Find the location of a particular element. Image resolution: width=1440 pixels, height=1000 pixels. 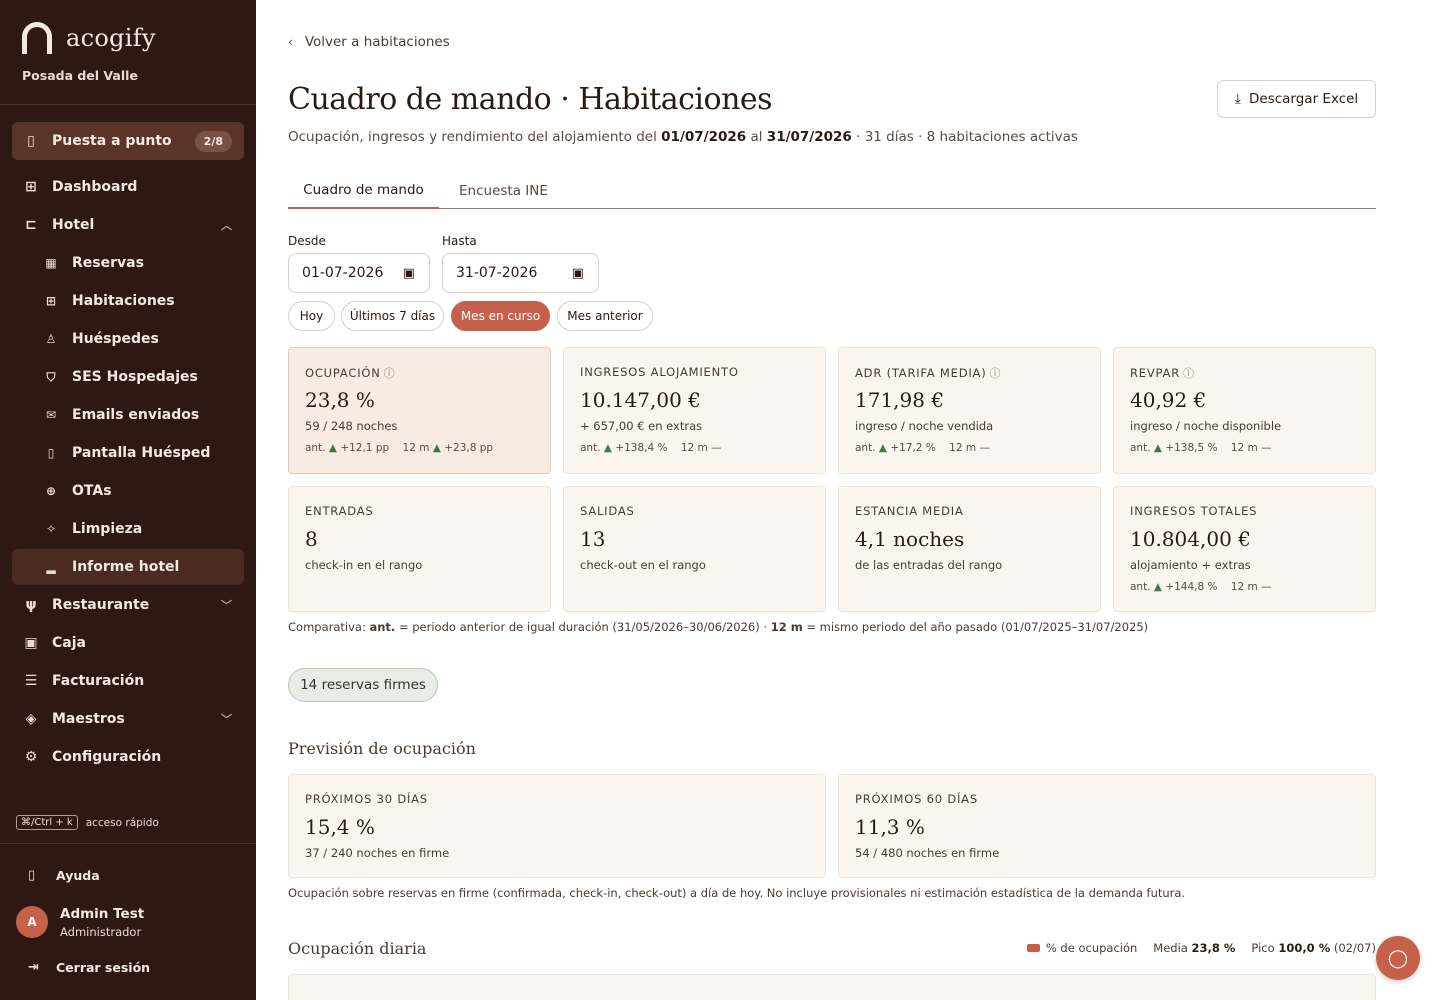

sidebar-item-setup: ▯ Puesta a punto 2/8 is located at coordinates (128, 141).